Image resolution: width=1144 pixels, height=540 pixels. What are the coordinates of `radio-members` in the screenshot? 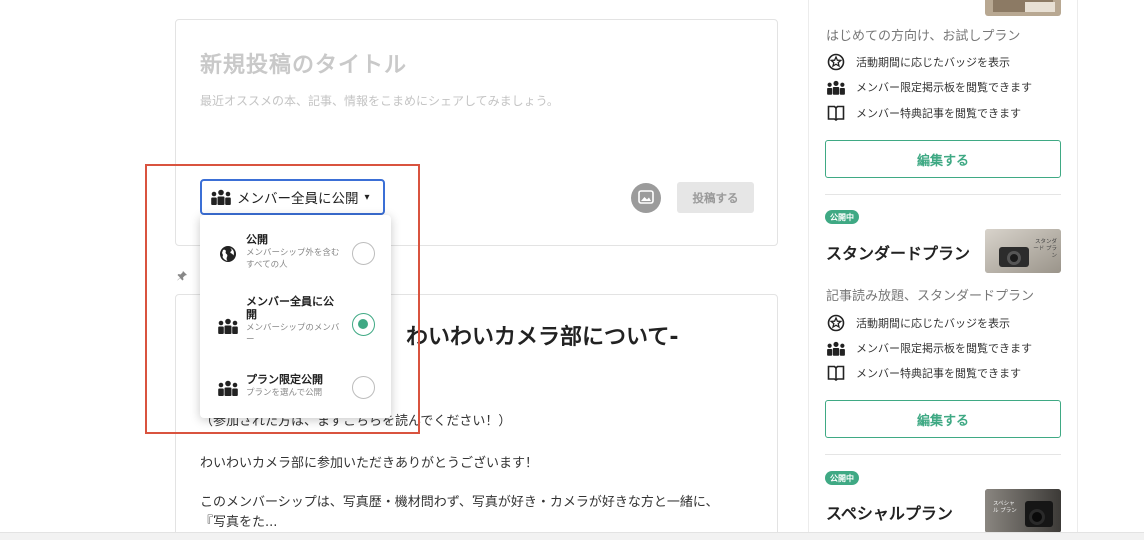 It's located at (363, 324).